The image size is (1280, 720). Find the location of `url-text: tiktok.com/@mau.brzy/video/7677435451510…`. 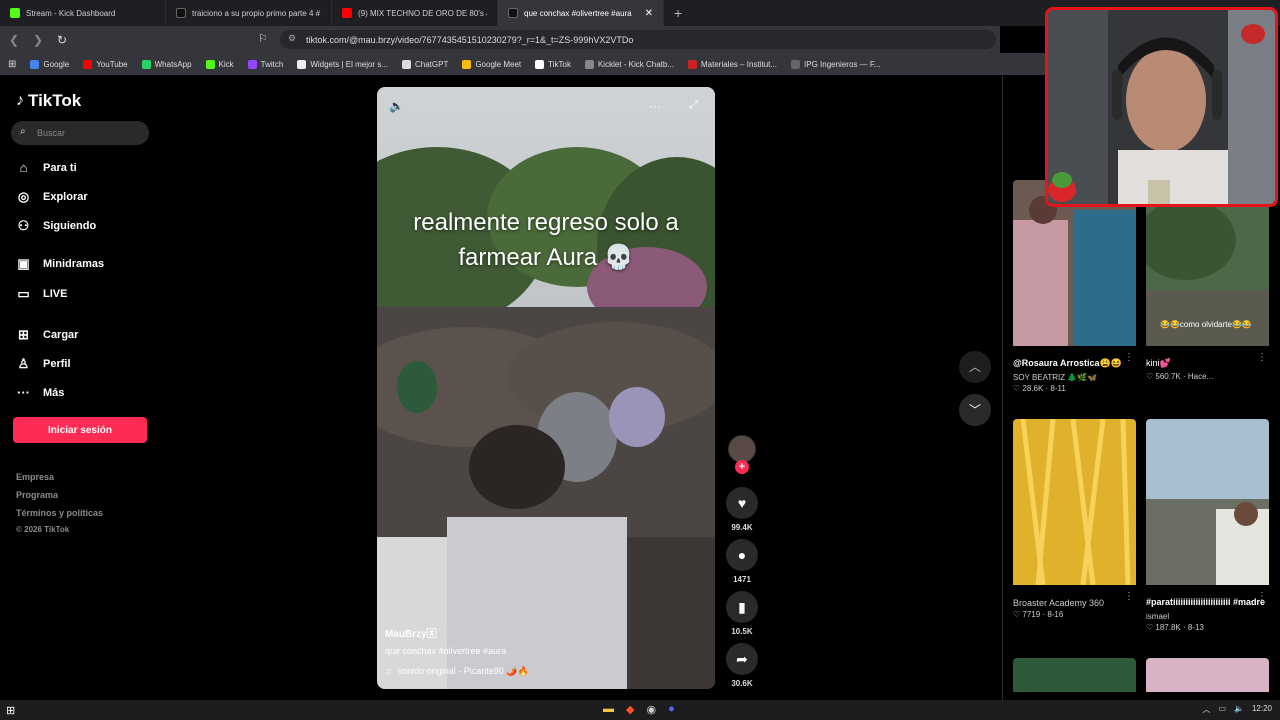

url-text: tiktok.com/@mau.brzy/video/7677435451510… is located at coordinates (470, 39).